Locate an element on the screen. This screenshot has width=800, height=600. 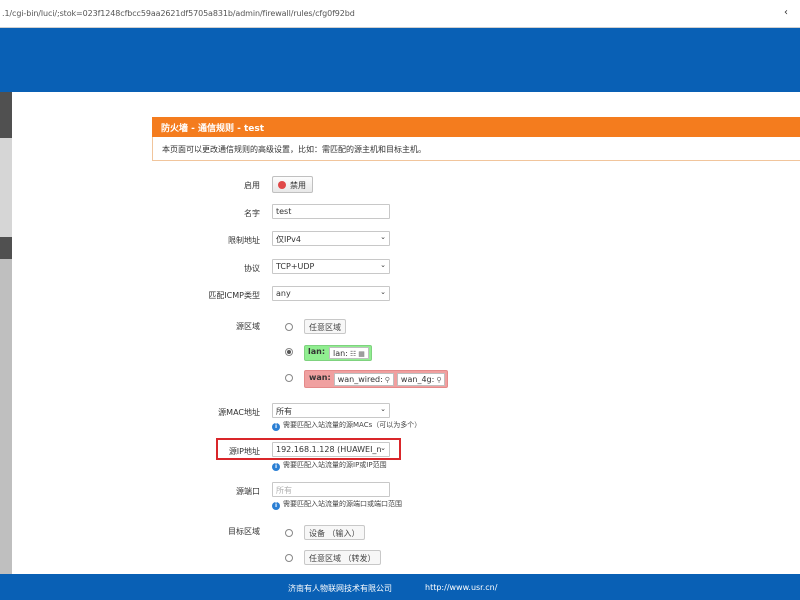
src-ip-hint-text: 需要匹配入站流量的源IP或IP范围 is located at coordinates (335, 465).